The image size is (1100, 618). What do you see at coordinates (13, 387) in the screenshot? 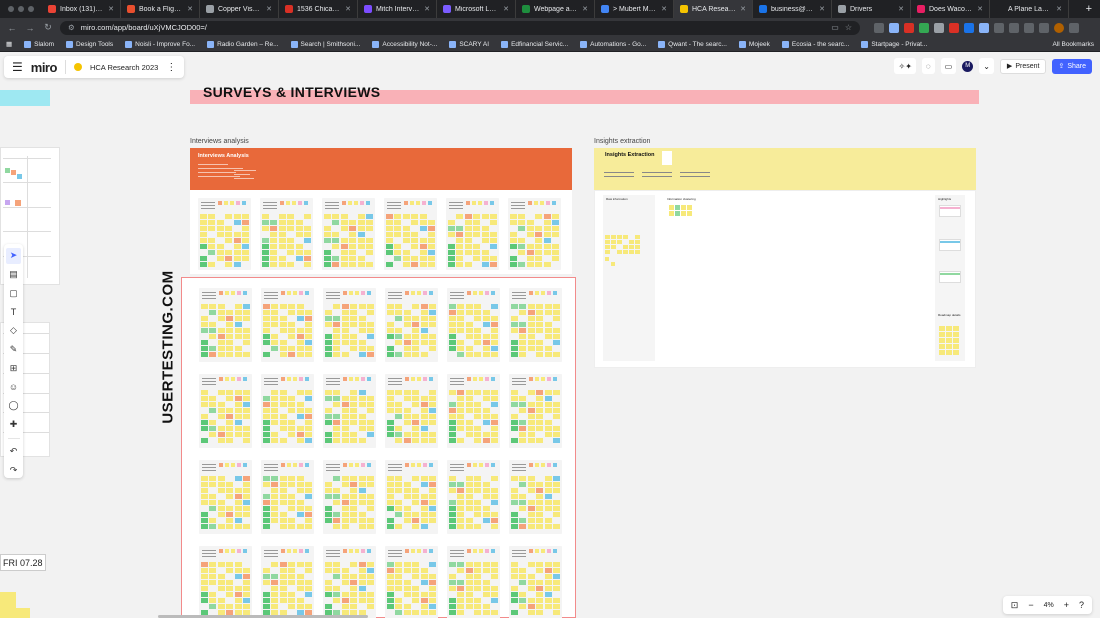
I see `emoji-icon: ☺` at bounding box center [13, 387].